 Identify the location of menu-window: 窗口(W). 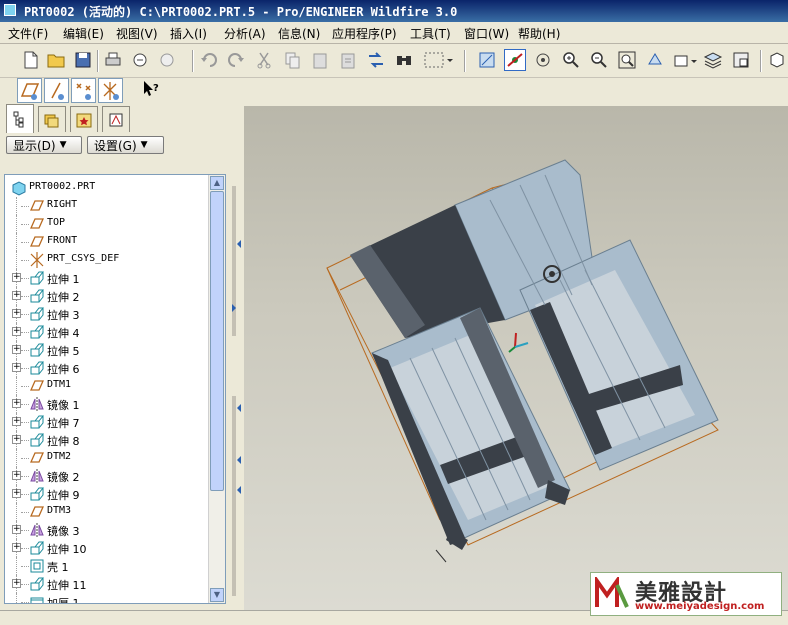
(486, 33).